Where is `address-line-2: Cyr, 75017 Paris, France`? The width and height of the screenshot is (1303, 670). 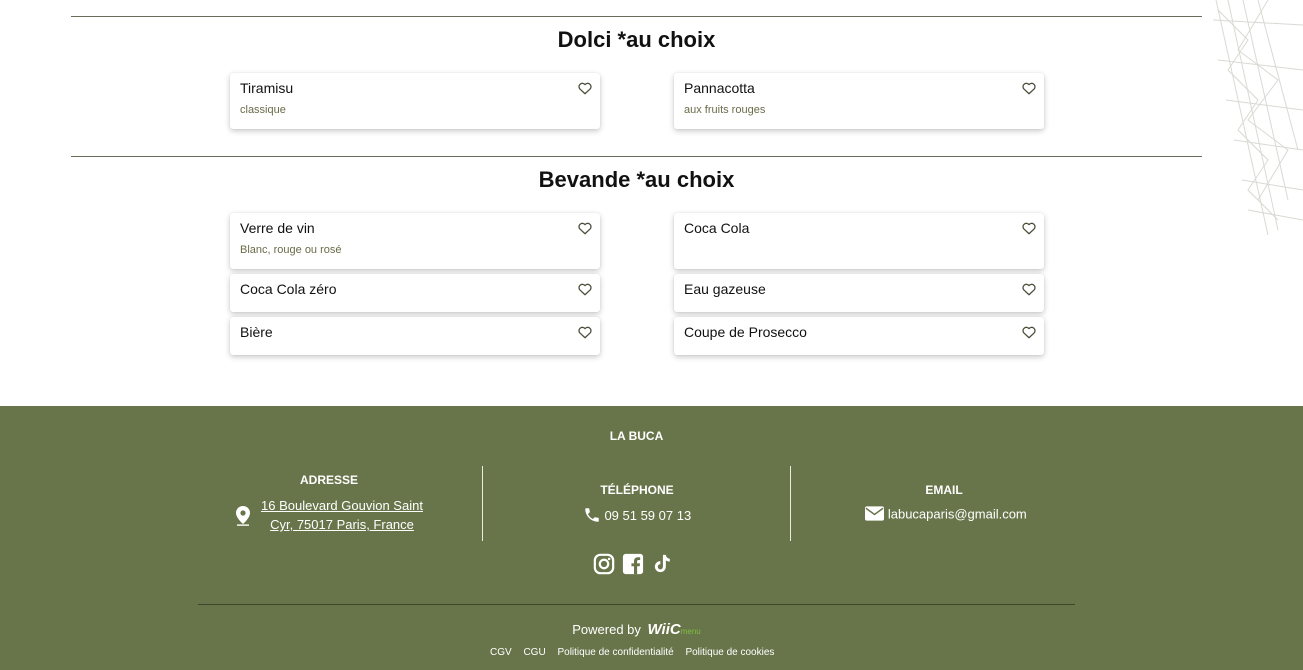
address-line-2: Cyr, 75017 Paris, France is located at coordinates (342, 524).